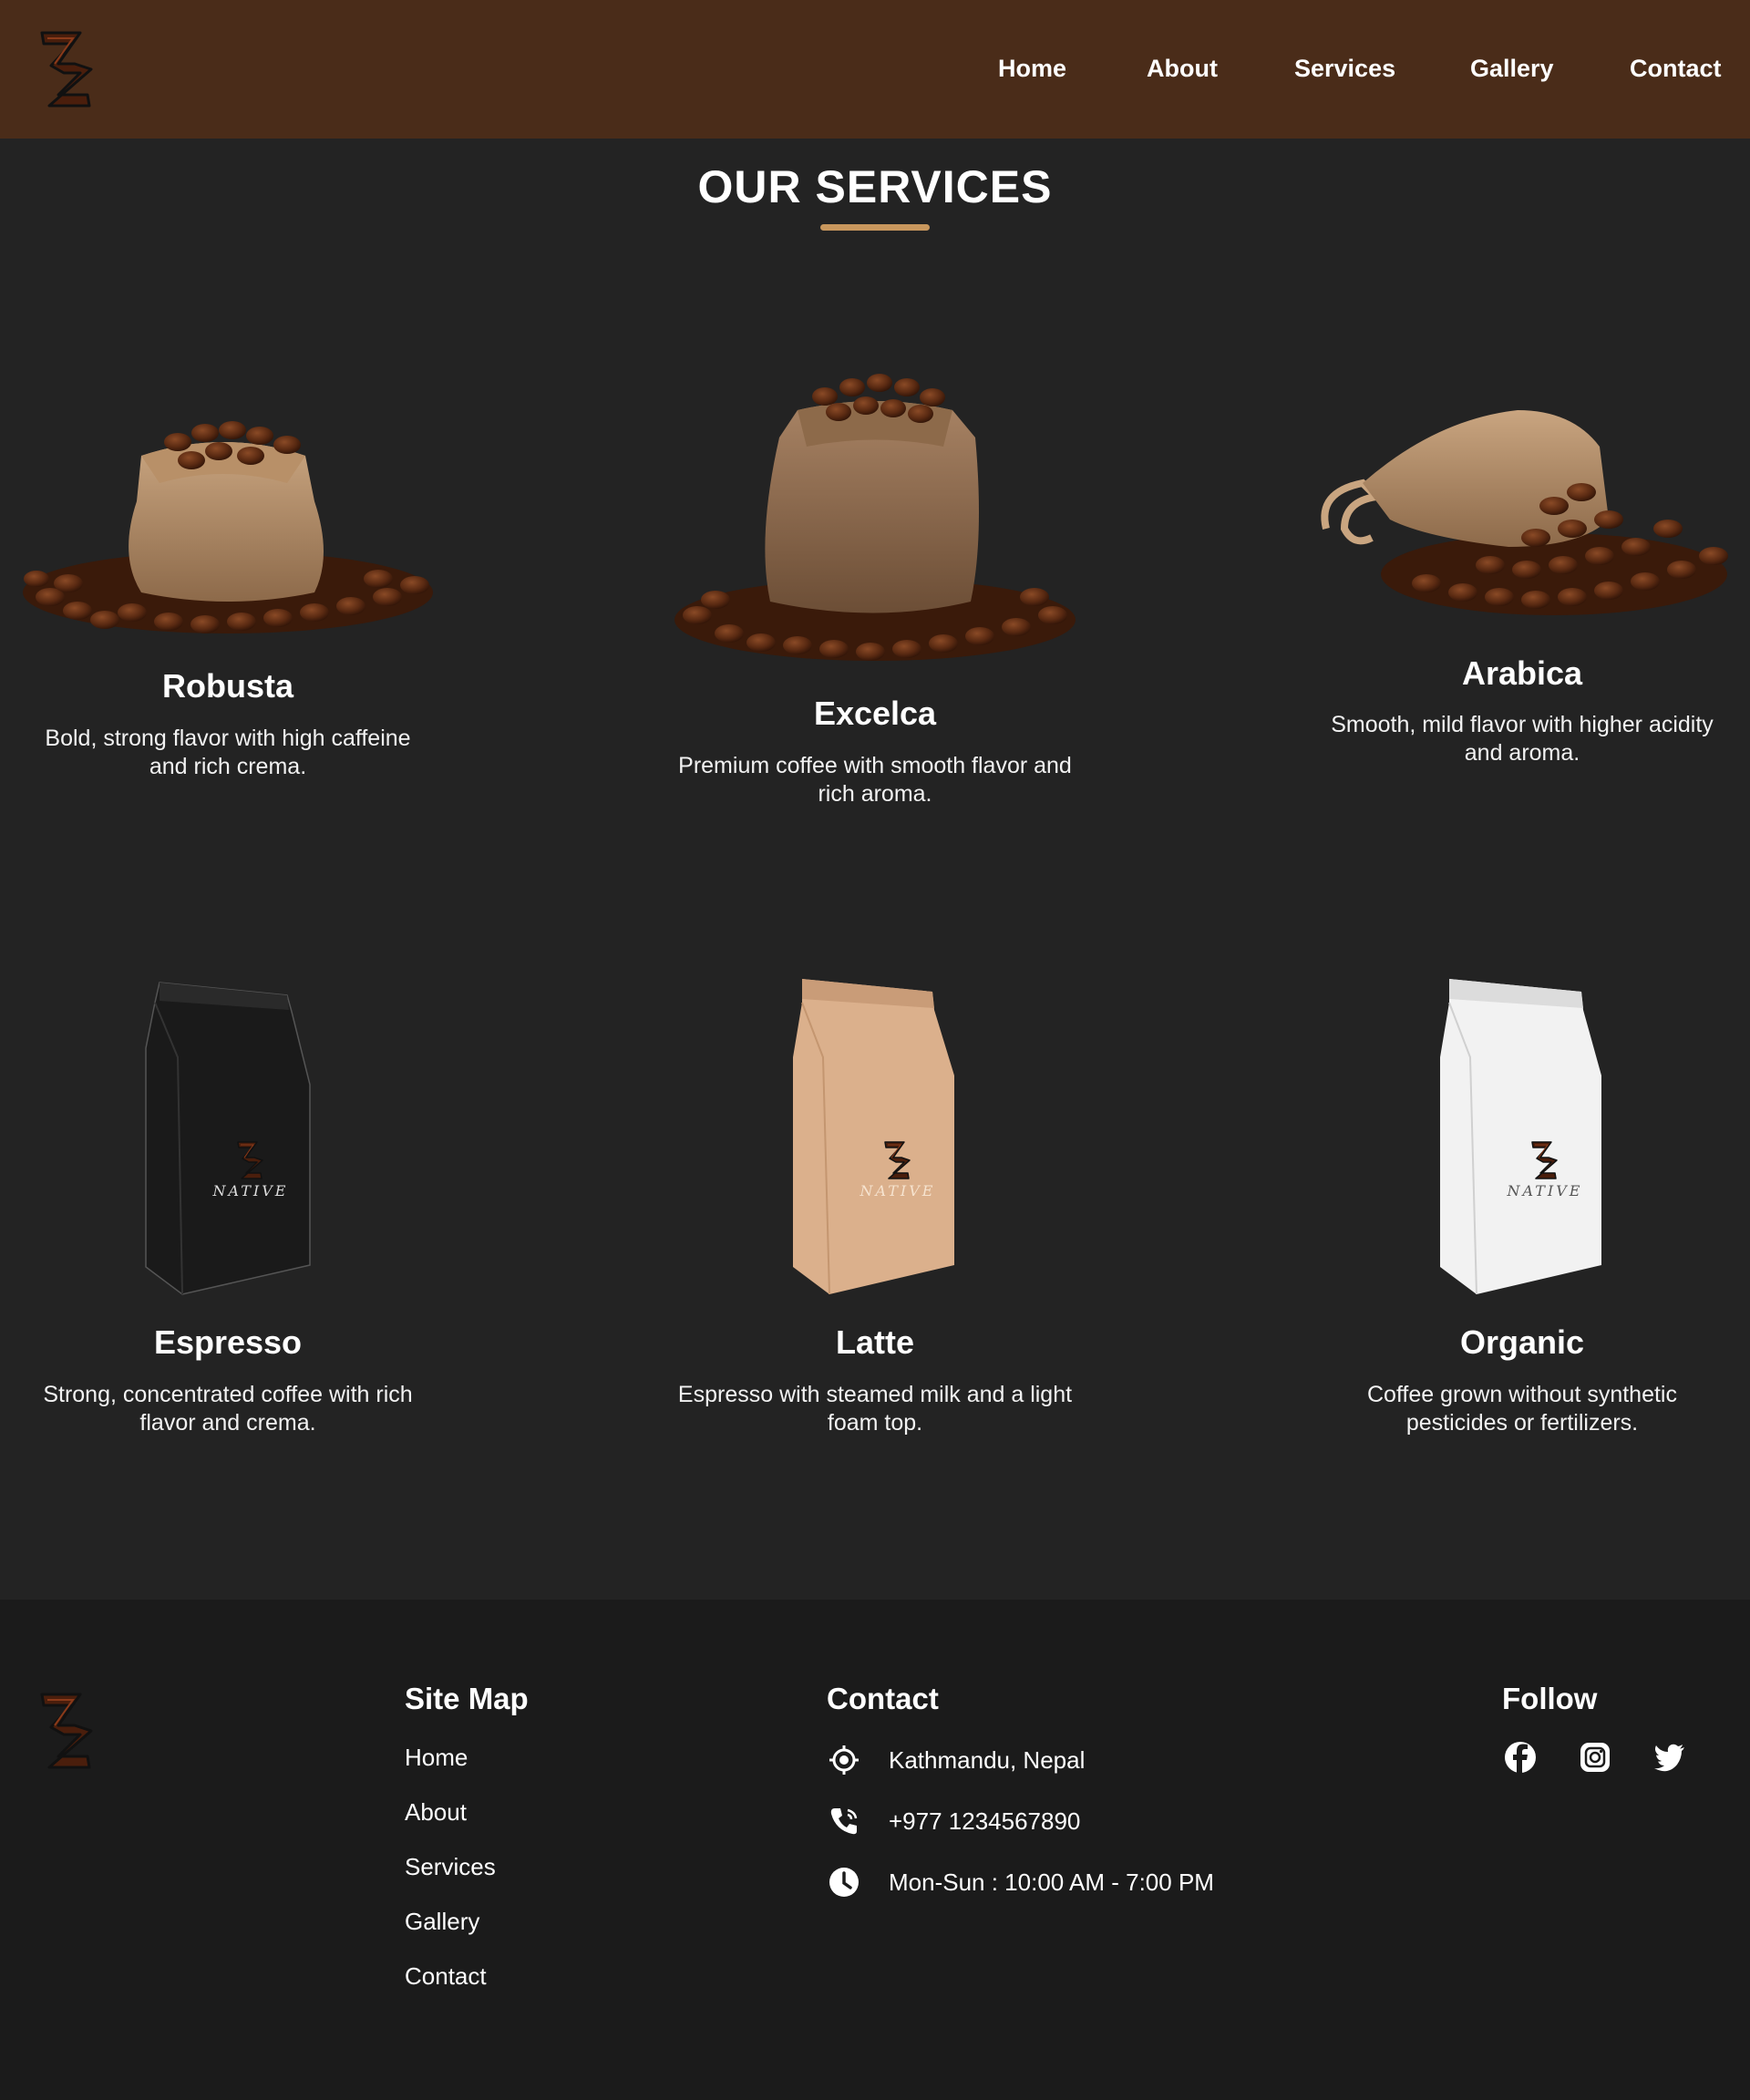 This screenshot has width=1750, height=2100. I want to click on white-coffee-bag-image: NATIVE, so click(1520, 1137).